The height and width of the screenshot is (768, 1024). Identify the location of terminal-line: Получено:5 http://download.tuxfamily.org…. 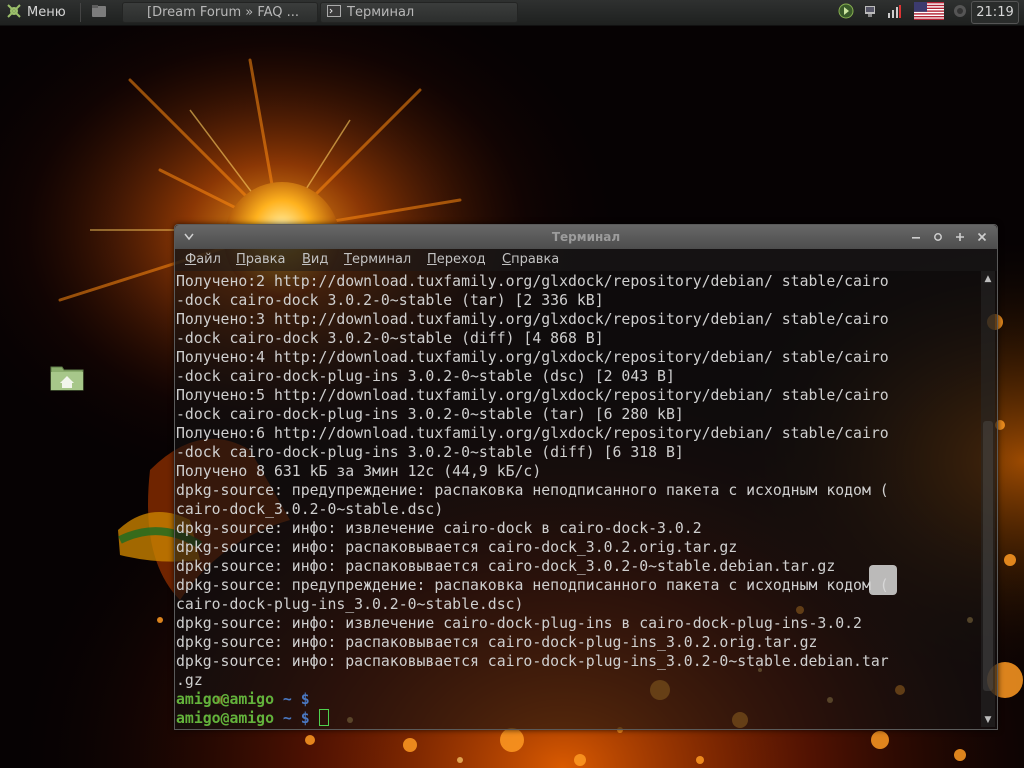
(532, 395).